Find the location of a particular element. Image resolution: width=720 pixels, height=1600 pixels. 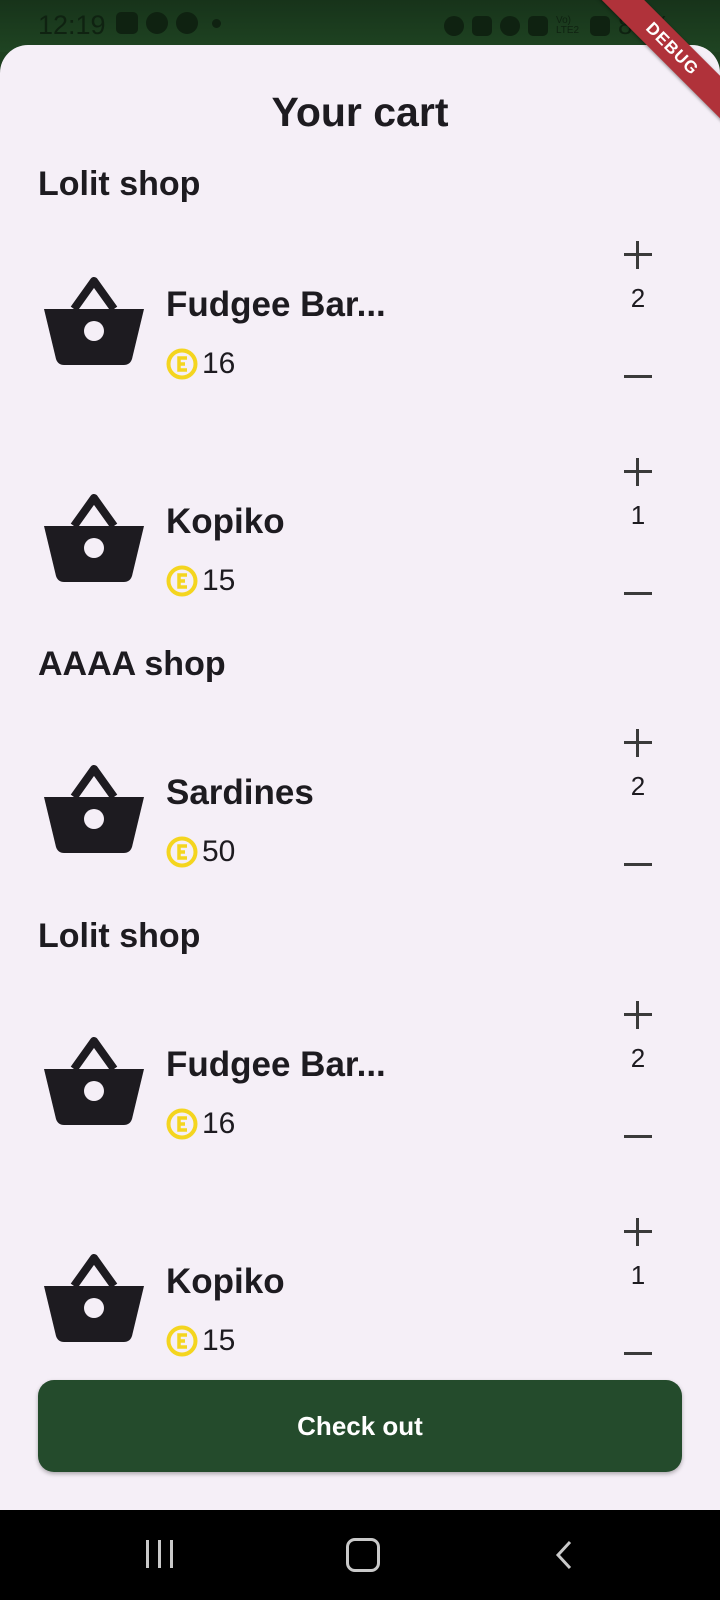

recent-apps-button is located at coordinates (161, 1555).